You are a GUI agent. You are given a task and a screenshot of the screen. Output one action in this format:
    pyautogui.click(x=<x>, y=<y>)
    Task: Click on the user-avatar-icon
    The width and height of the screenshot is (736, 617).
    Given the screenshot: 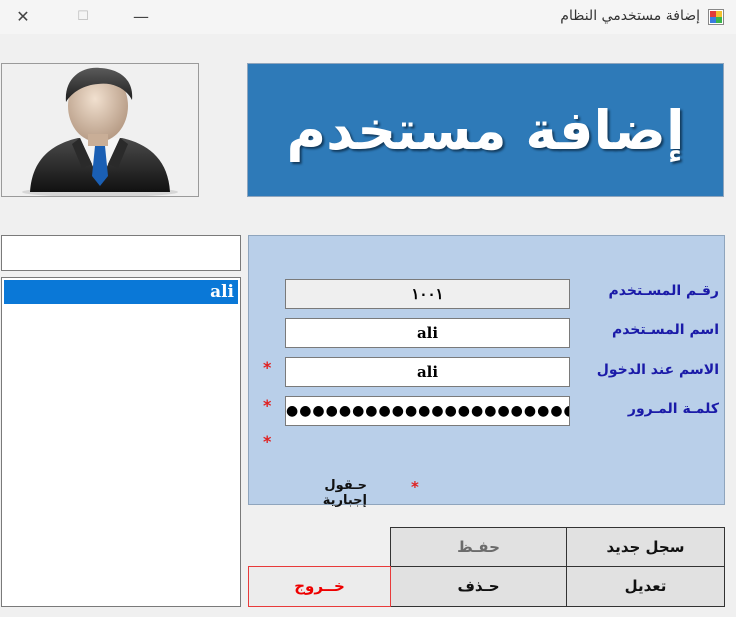 What is the action you would take?
    pyautogui.click(x=100, y=132)
    